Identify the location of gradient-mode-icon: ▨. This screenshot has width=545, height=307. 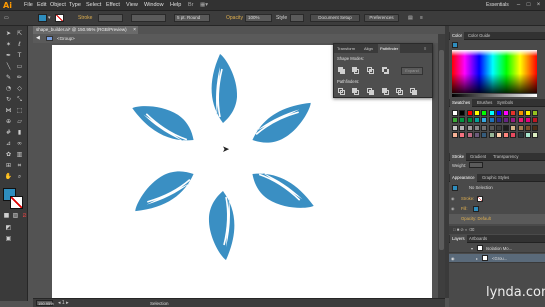
(15, 216).